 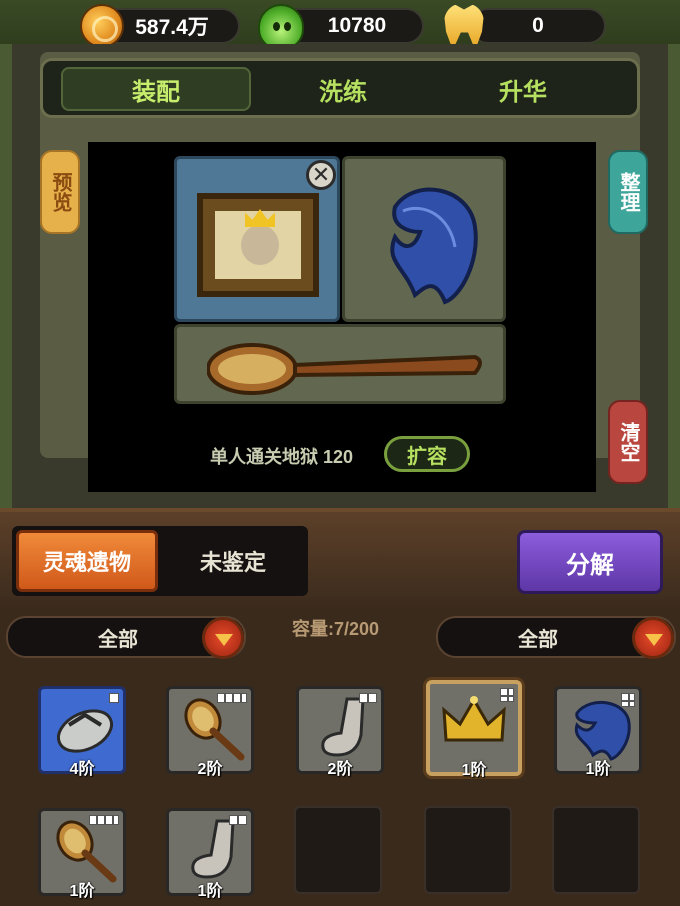 I want to click on equip-slot-feather, so click(x=424, y=239).